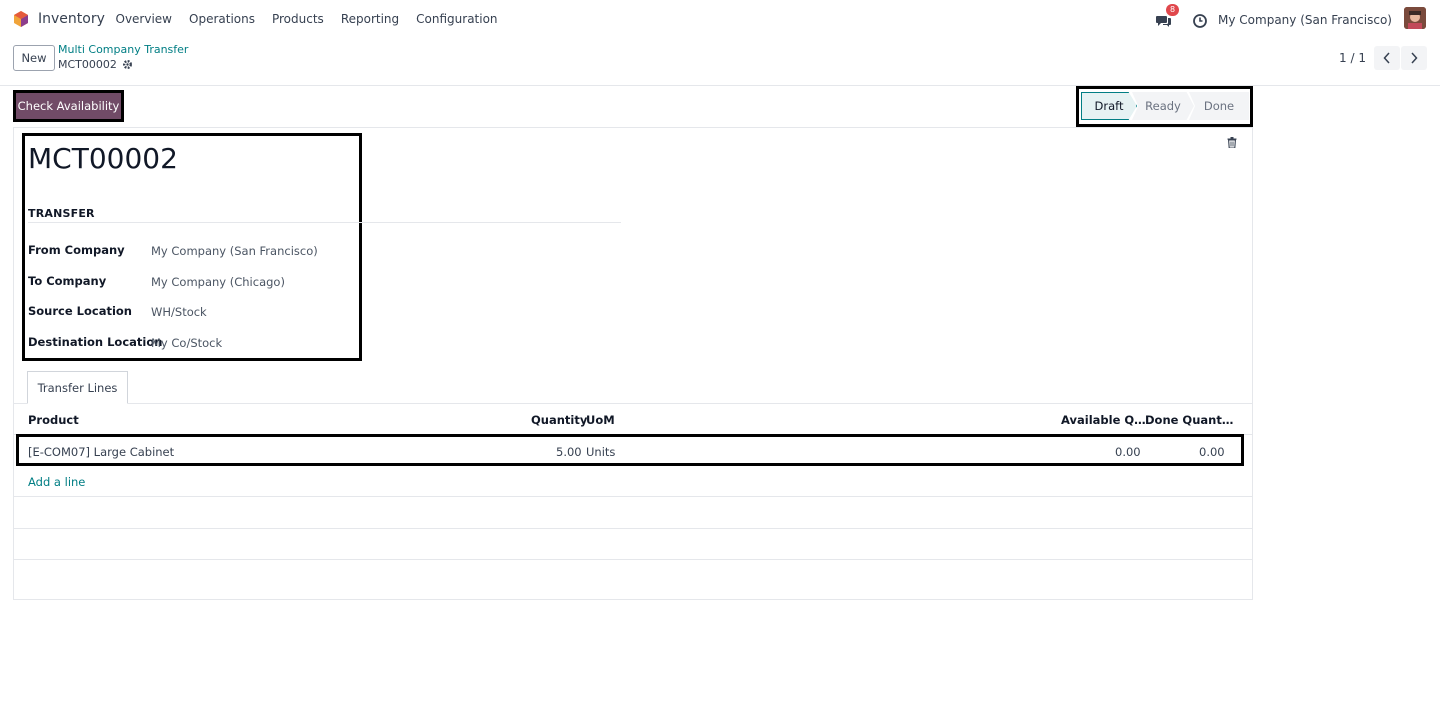 Image resolution: width=1440 pixels, height=721 pixels. Describe the element at coordinates (77, 387) in the screenshot. I see `tab-transfer-lines: Transfer Lines` at that location.